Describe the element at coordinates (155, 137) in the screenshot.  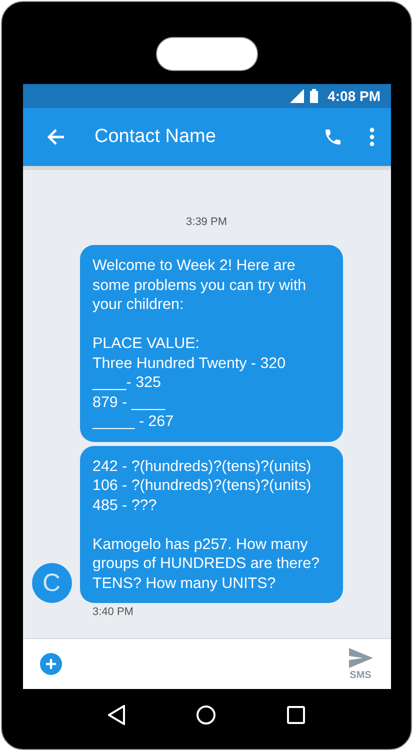
I see `contact-name: Contact Name` at that location.